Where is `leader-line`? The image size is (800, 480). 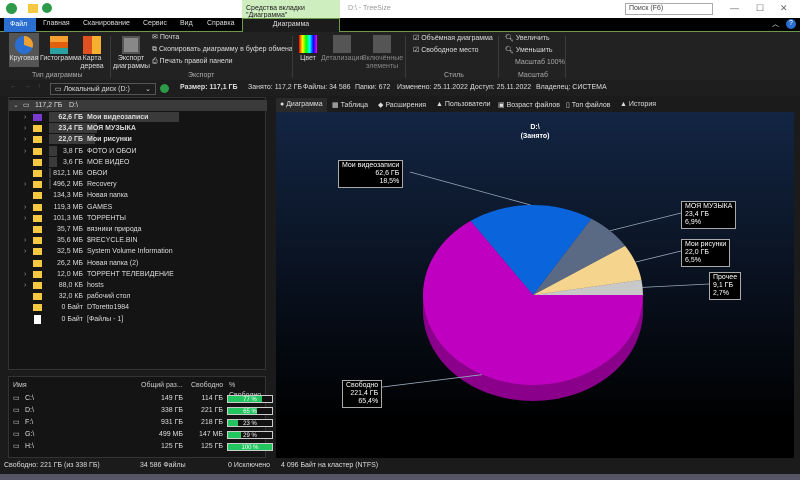 leader-line is located at coordinates (645, 222).